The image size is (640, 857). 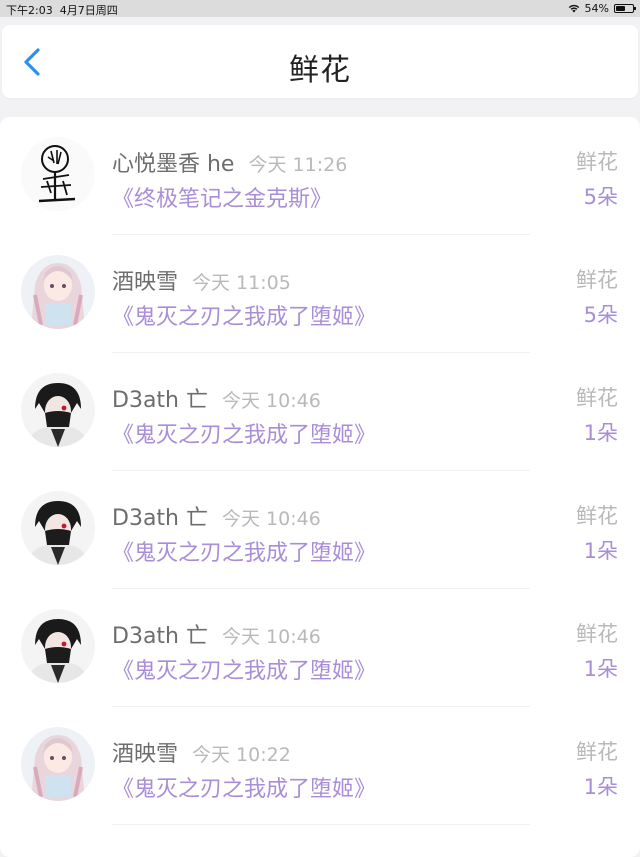 I want to click on battery-icon, so click(x=625, y=8).